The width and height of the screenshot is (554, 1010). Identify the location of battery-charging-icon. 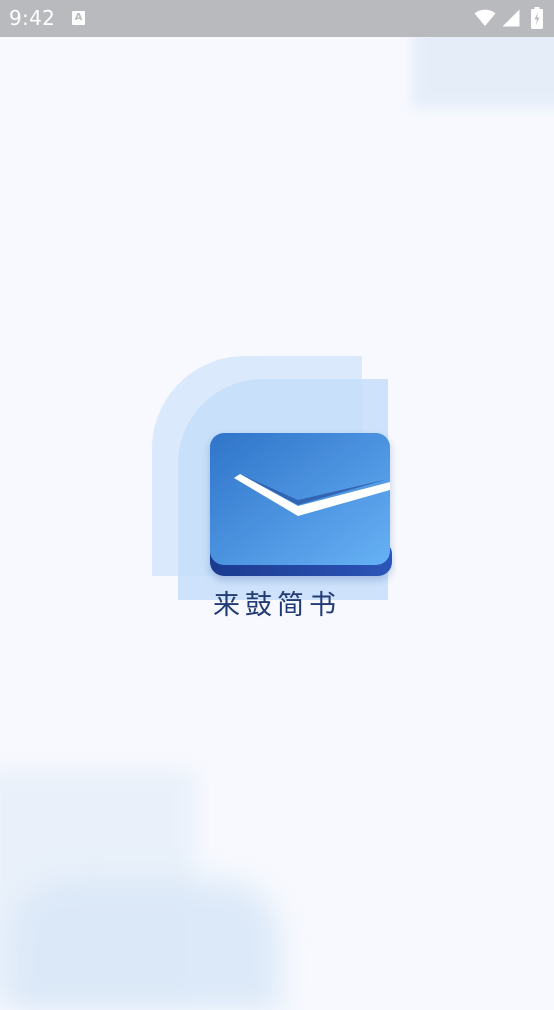
(537, 18).